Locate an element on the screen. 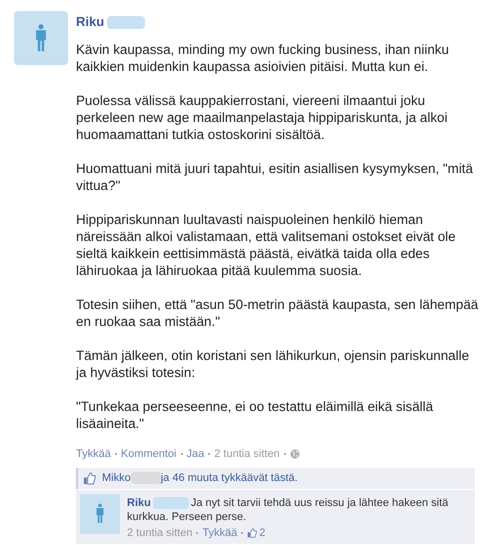 This screenshot has height=545, width=498. post-paragraph: "Tunkekaa perseeseenne, ei oo testattu eläimillä eikä sisällä lisäaineita." is located at coordinates (255, 415).